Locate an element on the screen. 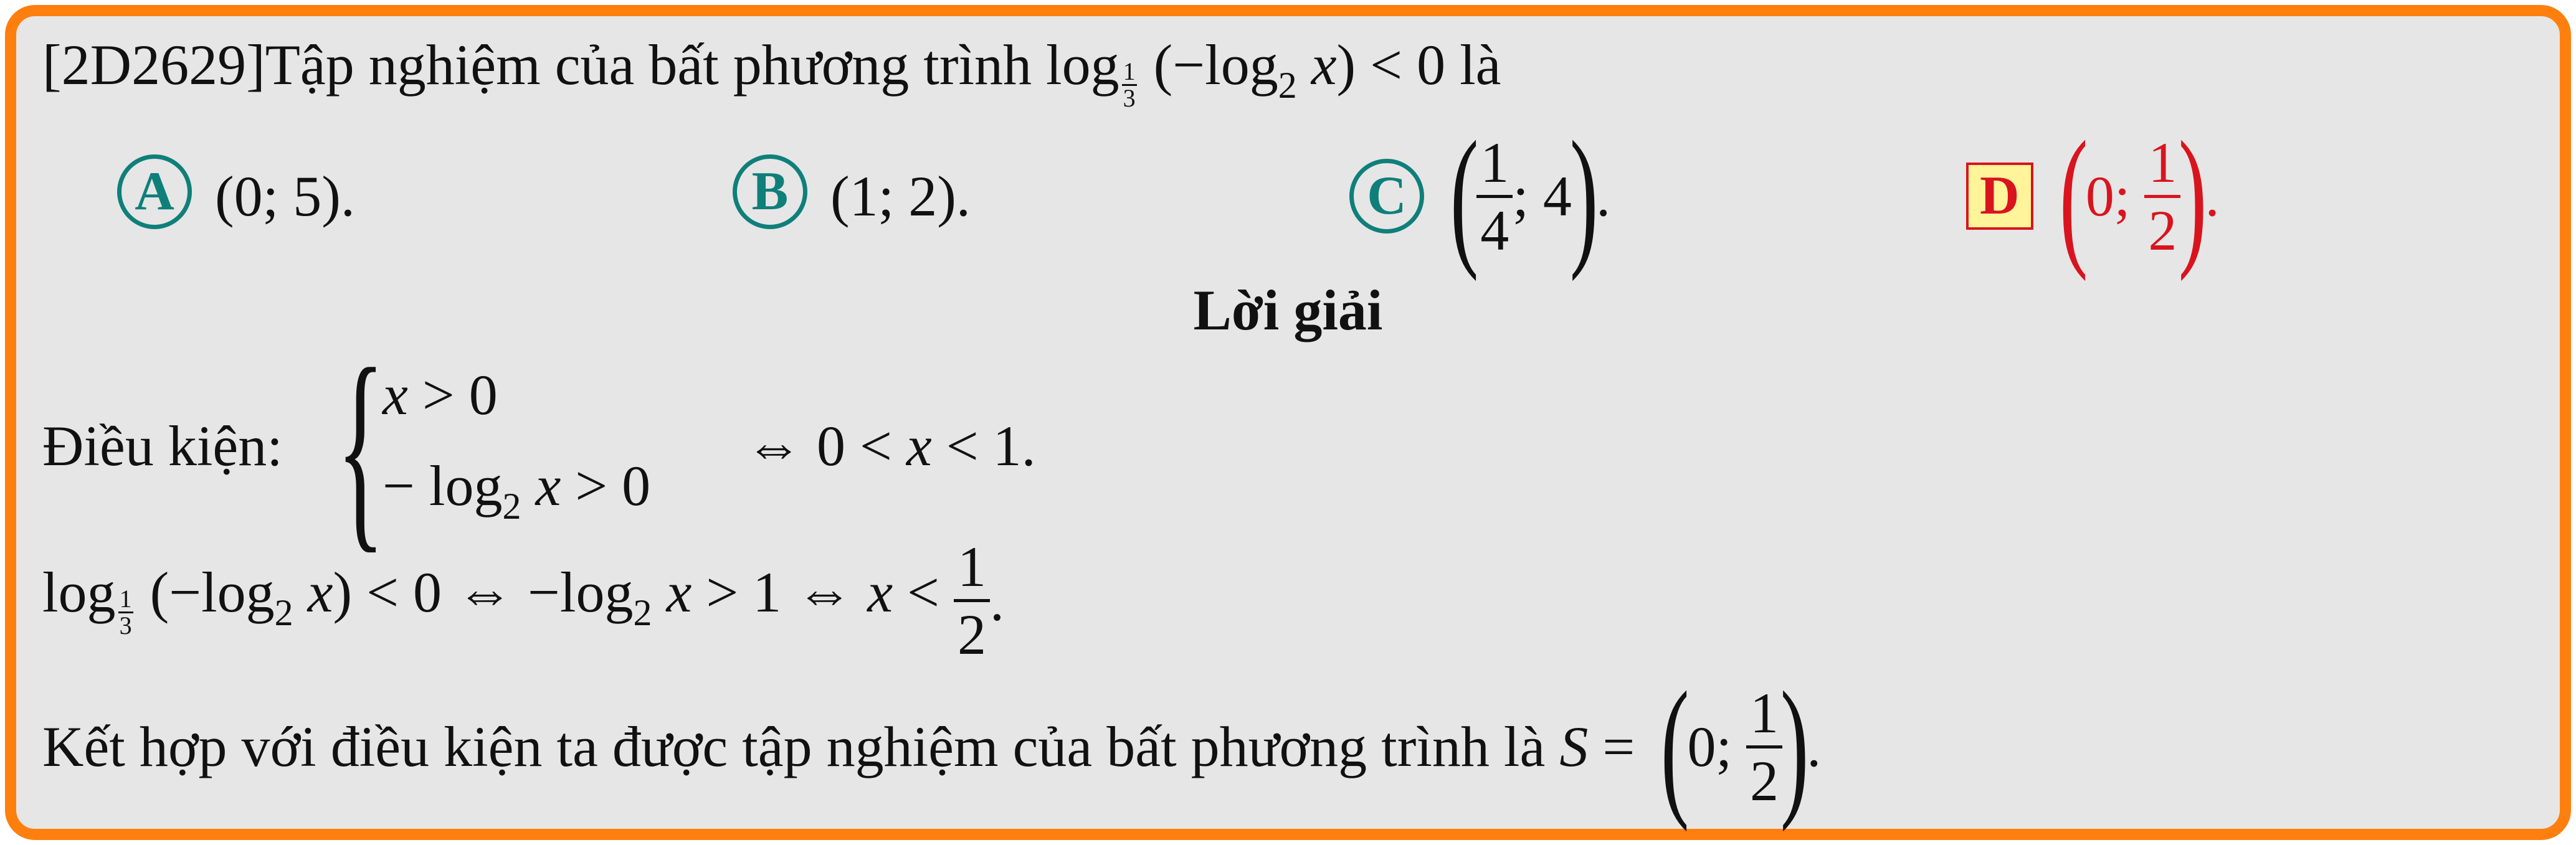  option-a-marker: A is located at coordinates (154, 191).